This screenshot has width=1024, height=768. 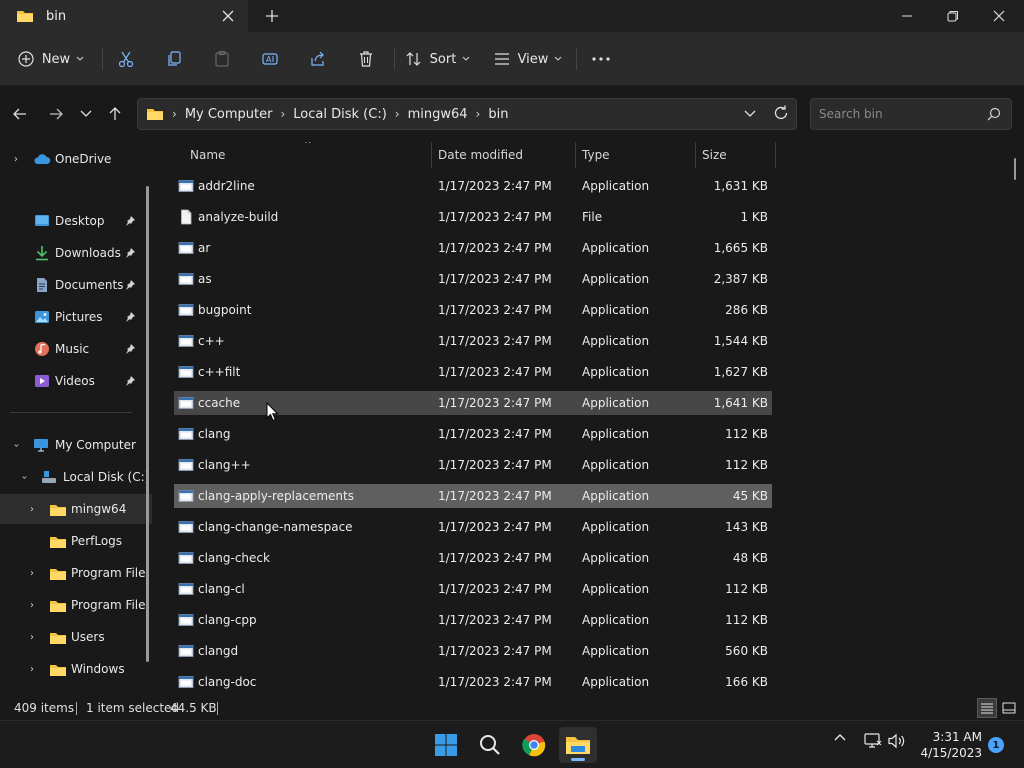 I want to click on column-header-size: Size, so click(x=738, y=155).